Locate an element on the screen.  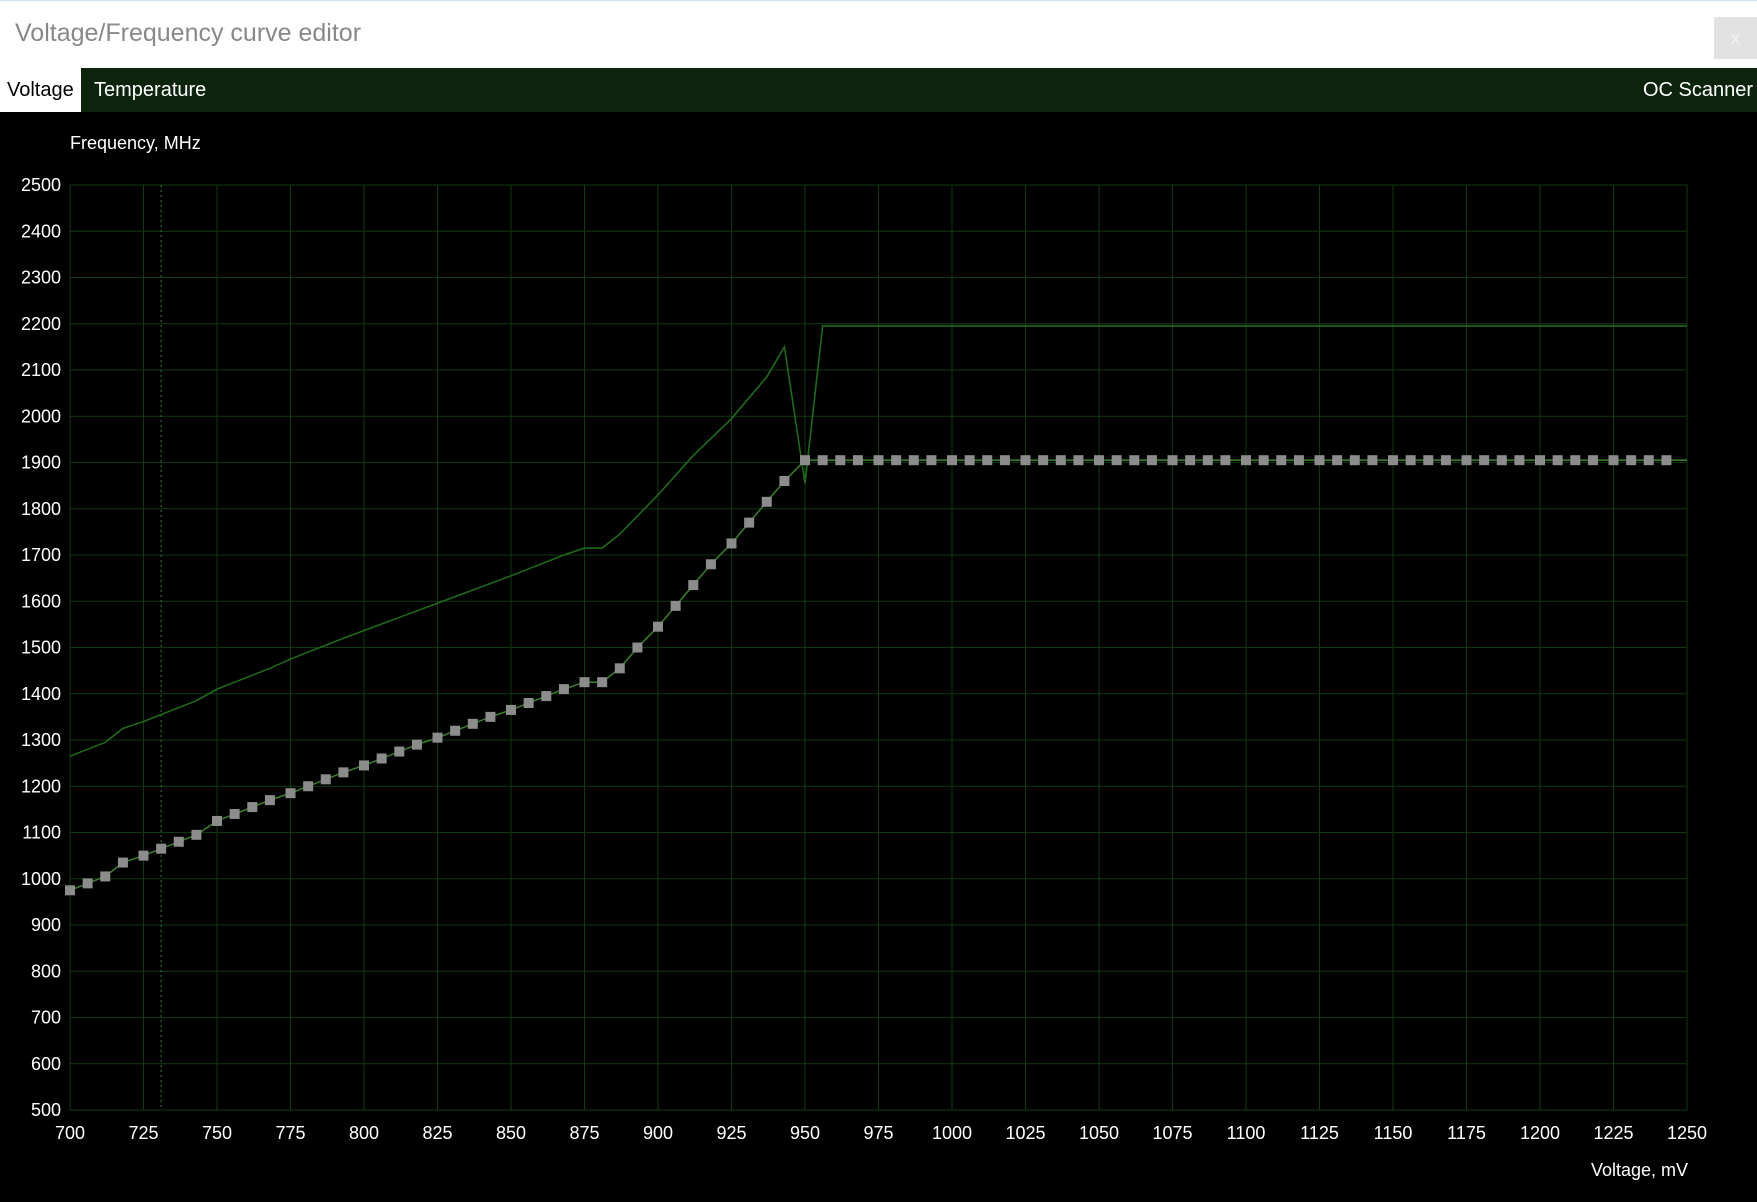
y-tick-label: 1200 is located at coordinates (41, 786).